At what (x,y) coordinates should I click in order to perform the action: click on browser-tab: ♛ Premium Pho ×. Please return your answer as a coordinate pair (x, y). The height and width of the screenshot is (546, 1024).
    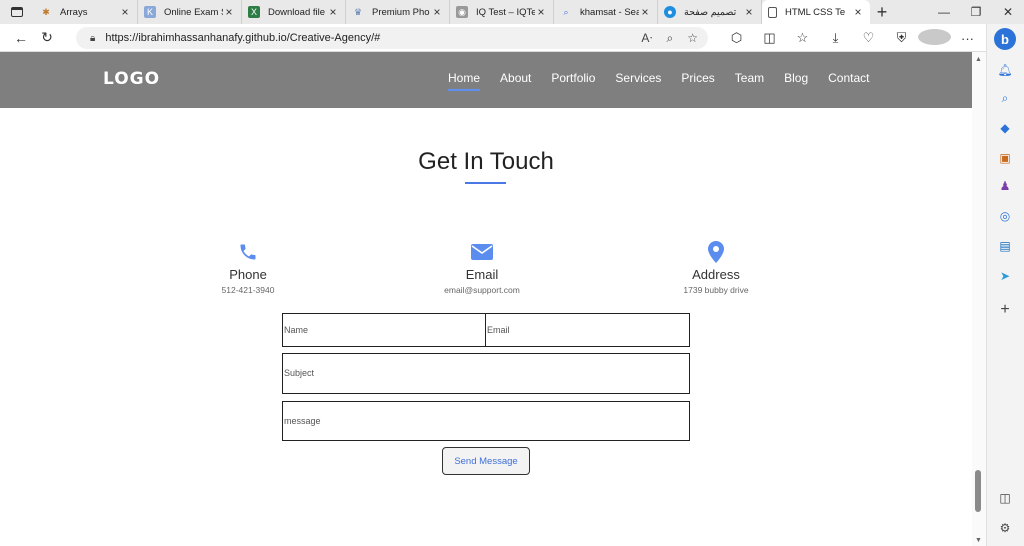
    Looking at the image, I should click on (398, 12).